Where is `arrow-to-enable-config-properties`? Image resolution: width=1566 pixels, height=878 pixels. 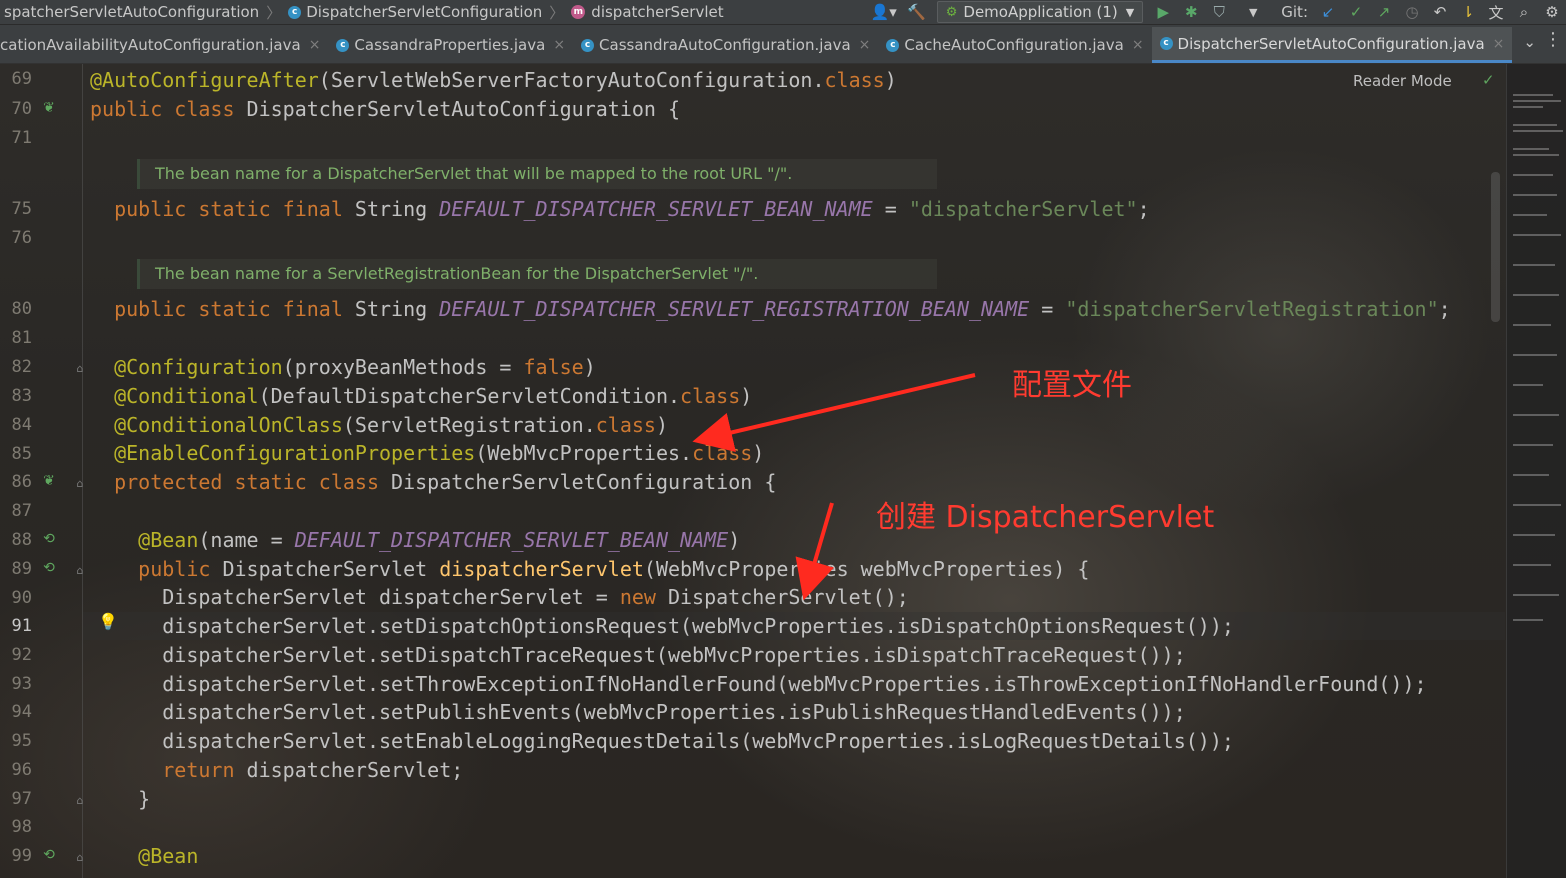
arrow-to-enable-config-properties is located at coordinates (834, 412).